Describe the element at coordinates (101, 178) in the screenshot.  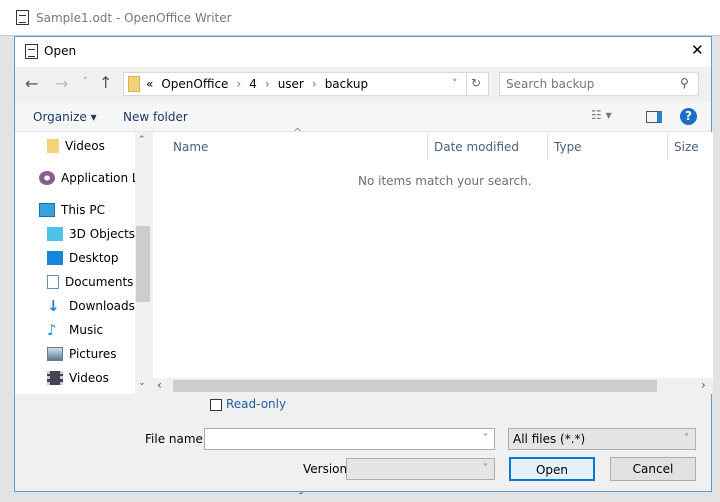
I see `nav-label: Application Li` at that location.